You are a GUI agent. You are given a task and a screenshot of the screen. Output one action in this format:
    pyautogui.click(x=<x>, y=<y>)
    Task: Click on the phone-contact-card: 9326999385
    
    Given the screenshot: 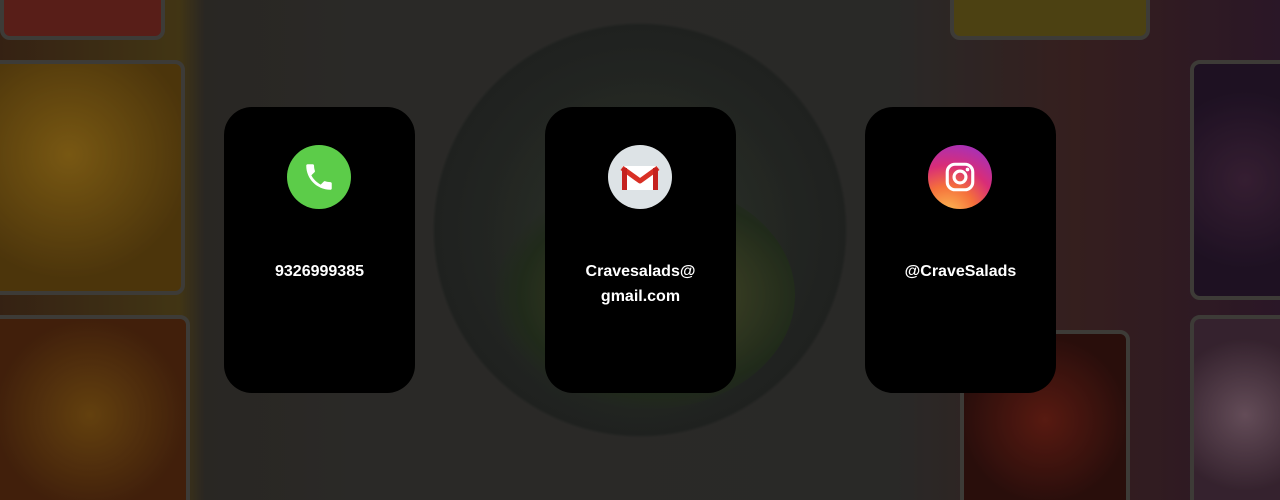 What is the action you would take?
    pyautogui.click(x=319, y=250)
    